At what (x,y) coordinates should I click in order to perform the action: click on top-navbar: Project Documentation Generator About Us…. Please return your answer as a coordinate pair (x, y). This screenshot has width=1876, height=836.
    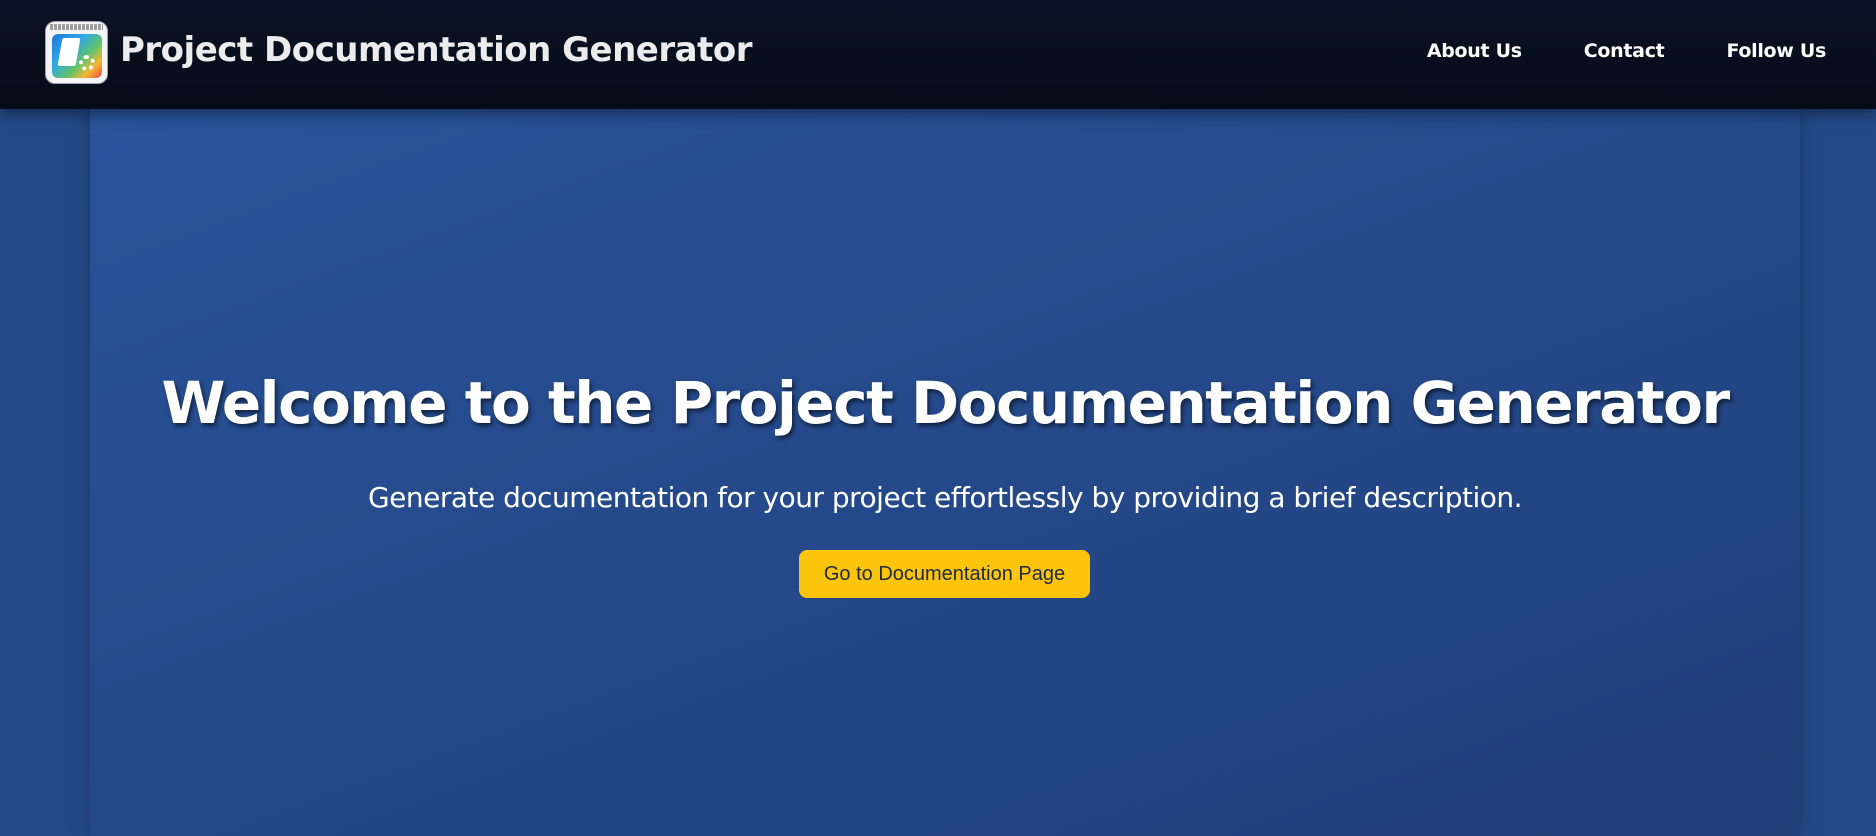
    Looking at the image, I should click on (938, 54).